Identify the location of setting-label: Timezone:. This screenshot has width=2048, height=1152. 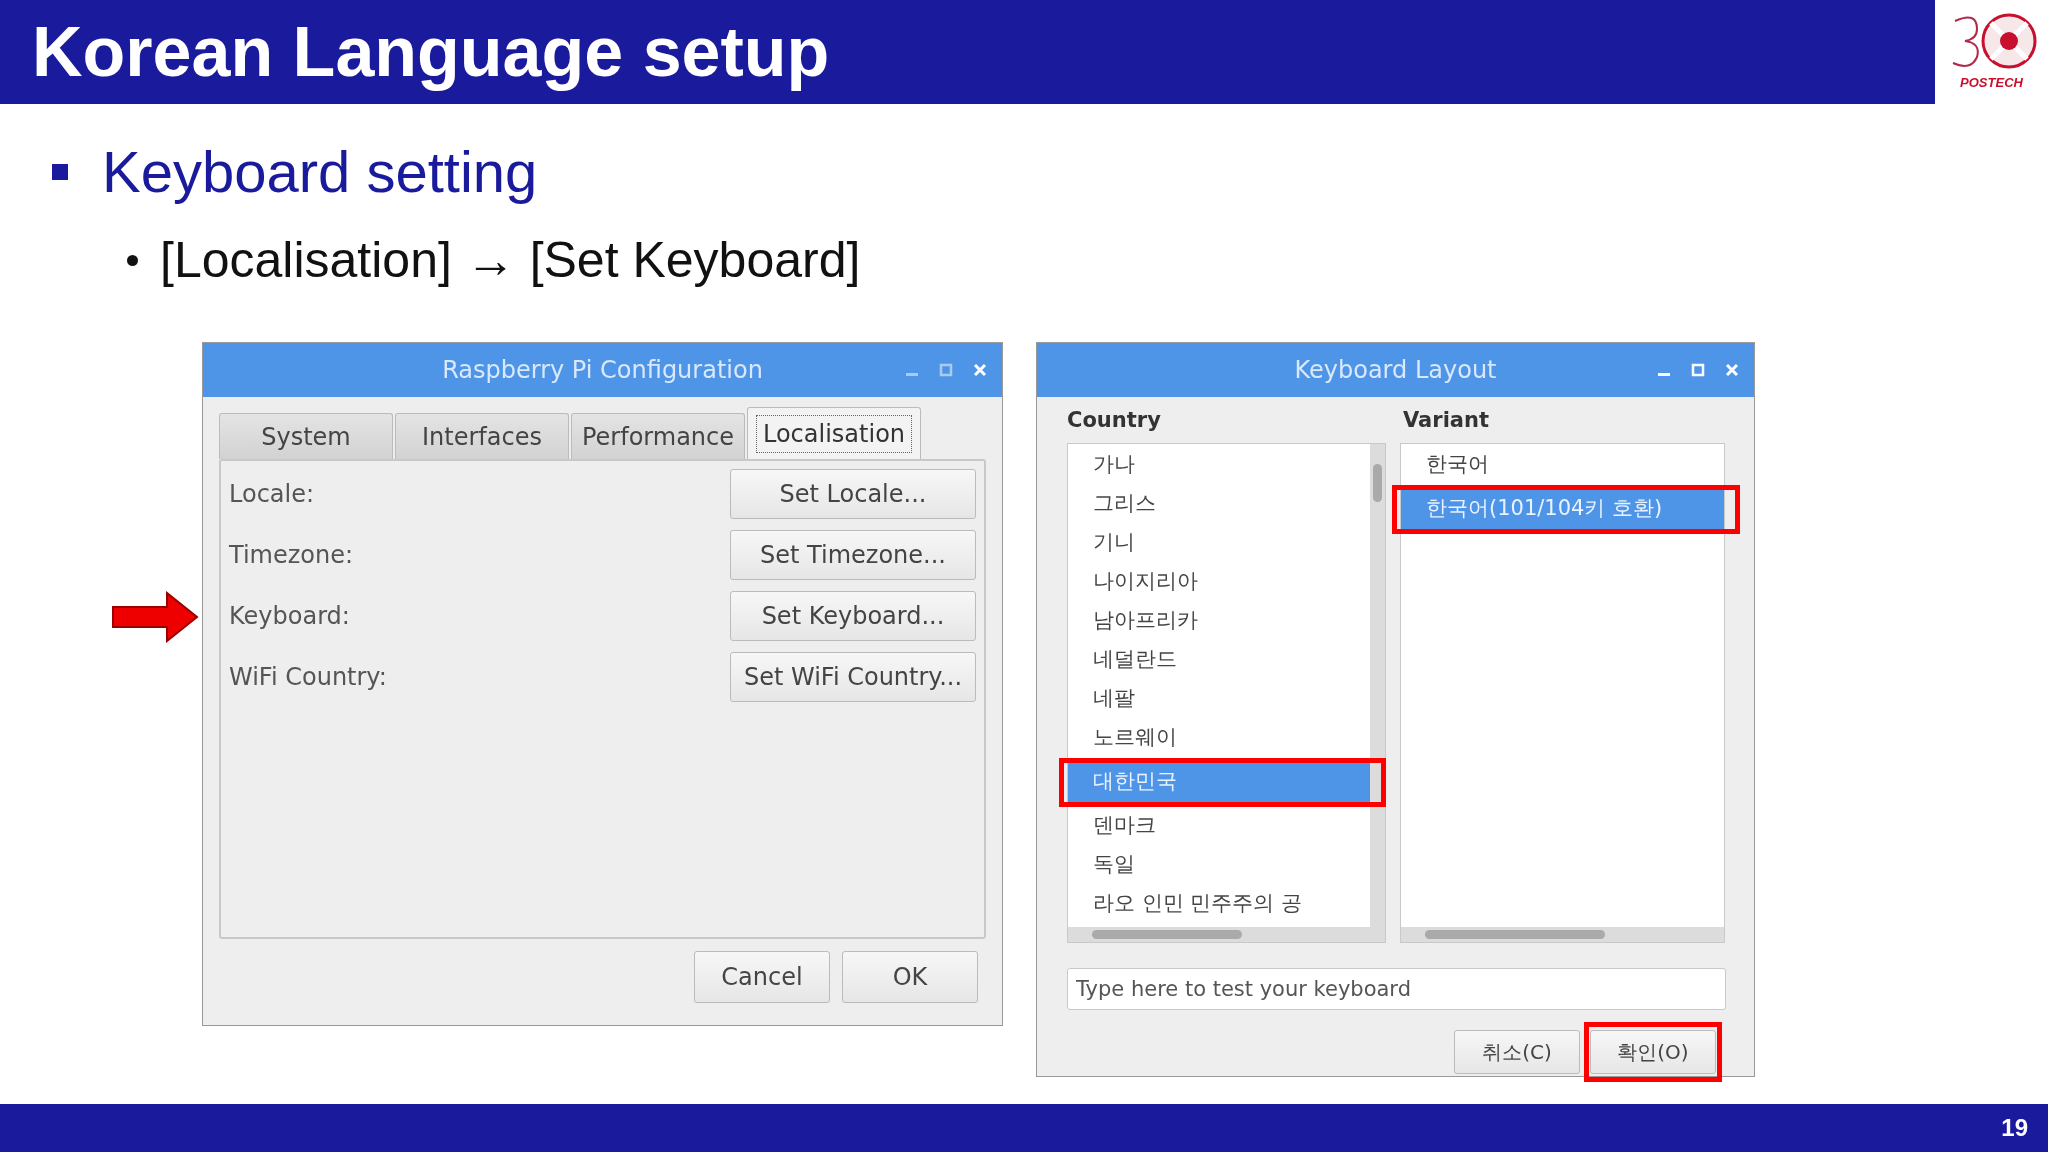
(291, 555).